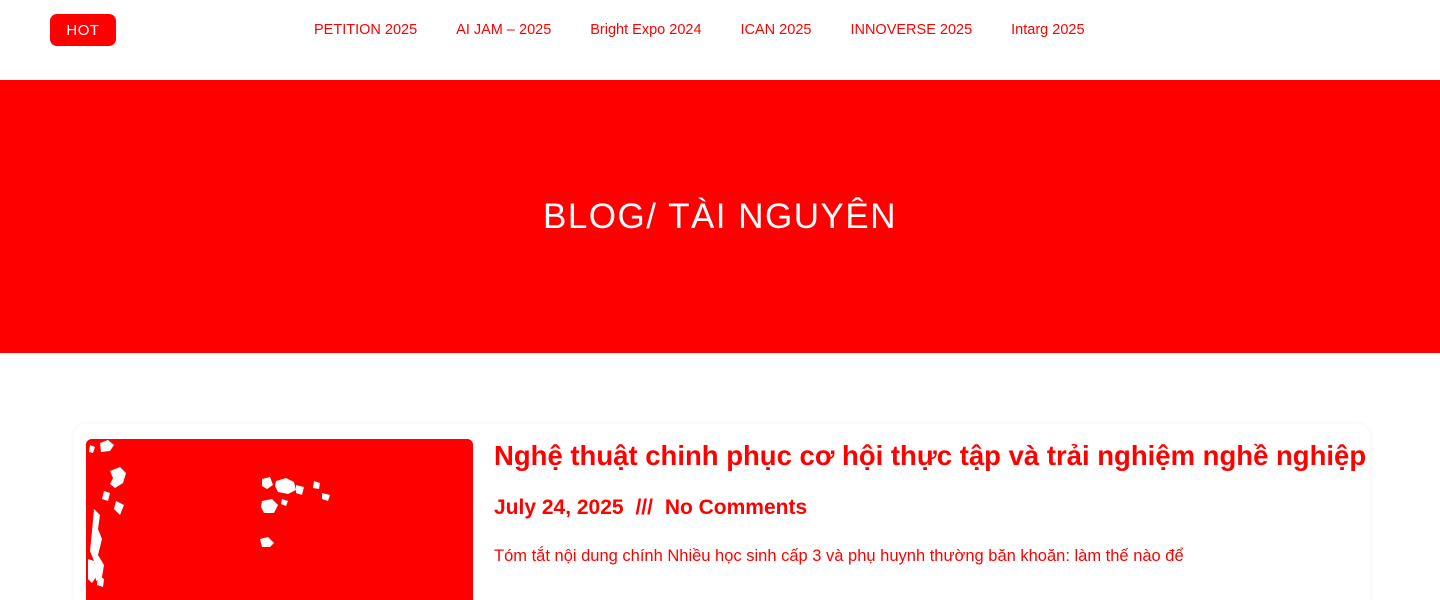 The width and height of the screenshot is (1440, 600). Describe the element at coordinates (736, 507) in the screenshot. I see `post-comments-link: No Comments` at that location.